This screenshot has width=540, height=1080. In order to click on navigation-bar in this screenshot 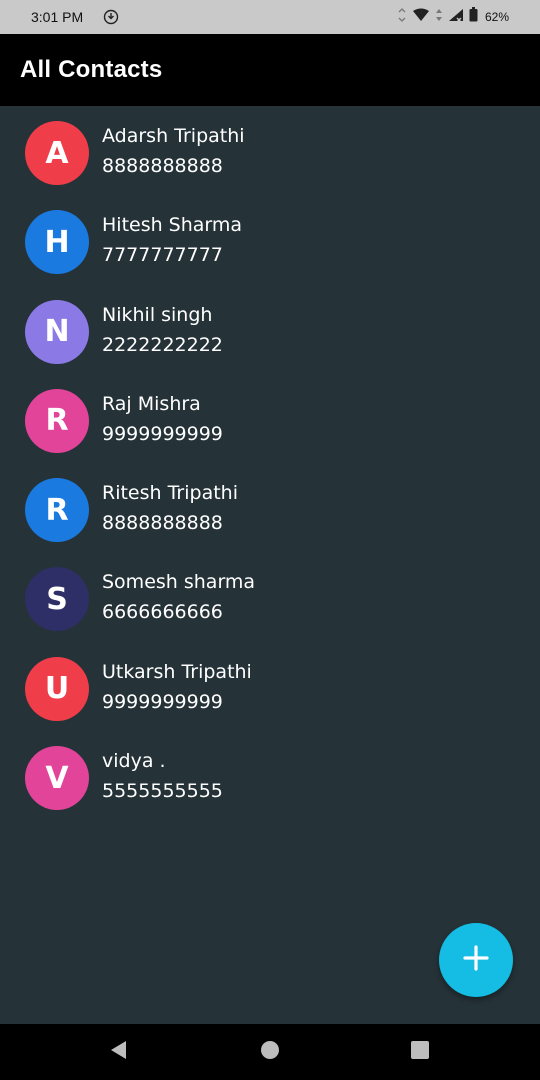, I will do `click(270, 1052)`.